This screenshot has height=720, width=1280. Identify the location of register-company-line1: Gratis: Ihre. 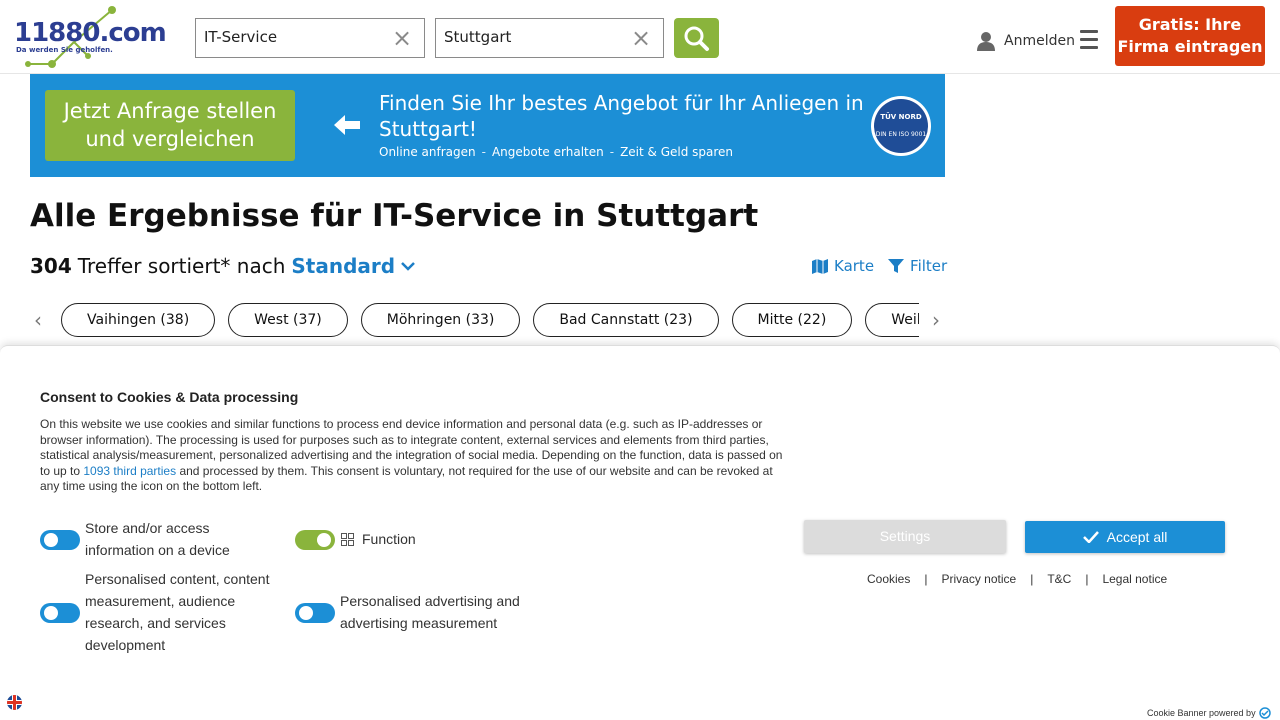
(1190, 24).